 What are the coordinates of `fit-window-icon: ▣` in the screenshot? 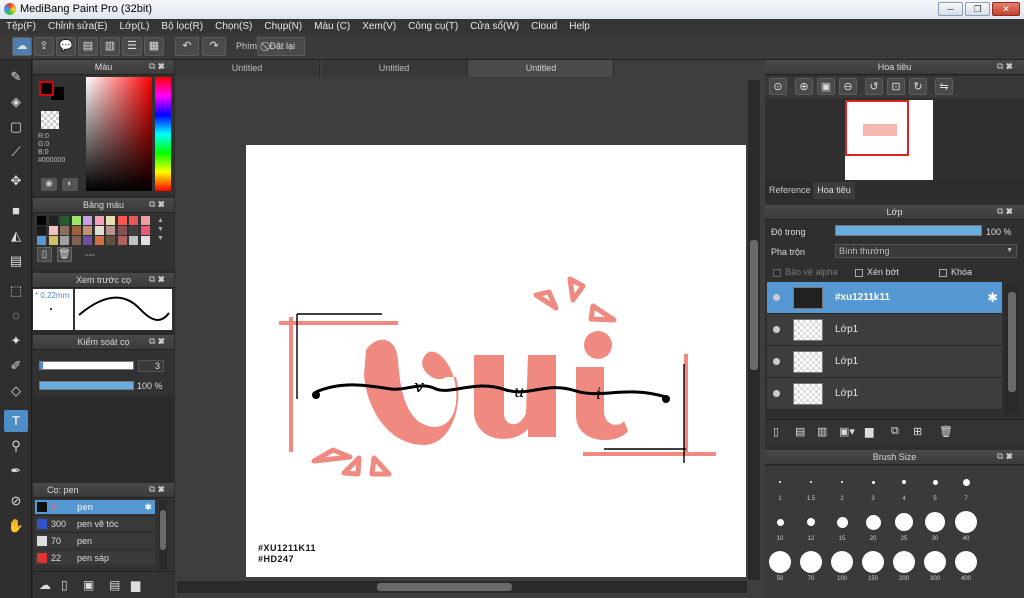 It's located at (826, 86).